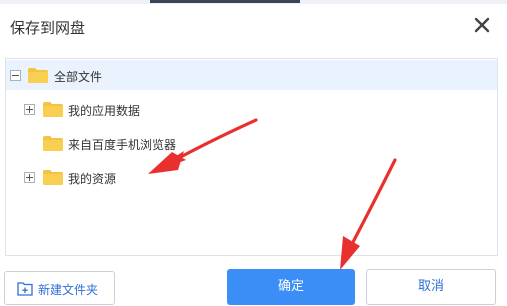 This screenshot has height=306, width=507. I want to click on dialog-title: 保存到网盘, so click(48, 28).